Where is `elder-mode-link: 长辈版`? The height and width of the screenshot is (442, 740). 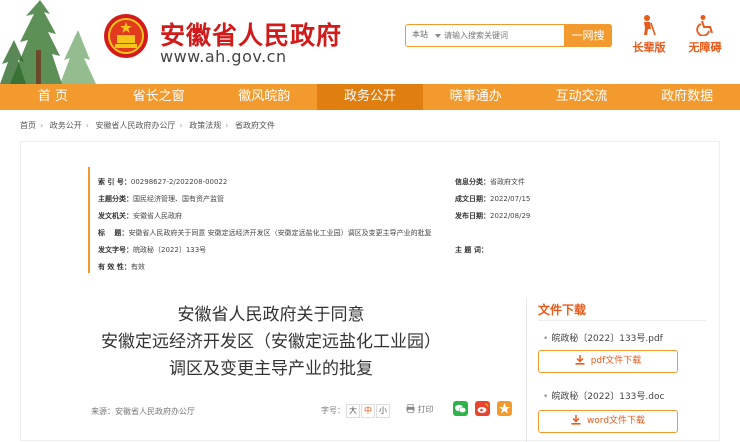
elder-mode-link: 长辈版 is located at coordinates (649, 34).